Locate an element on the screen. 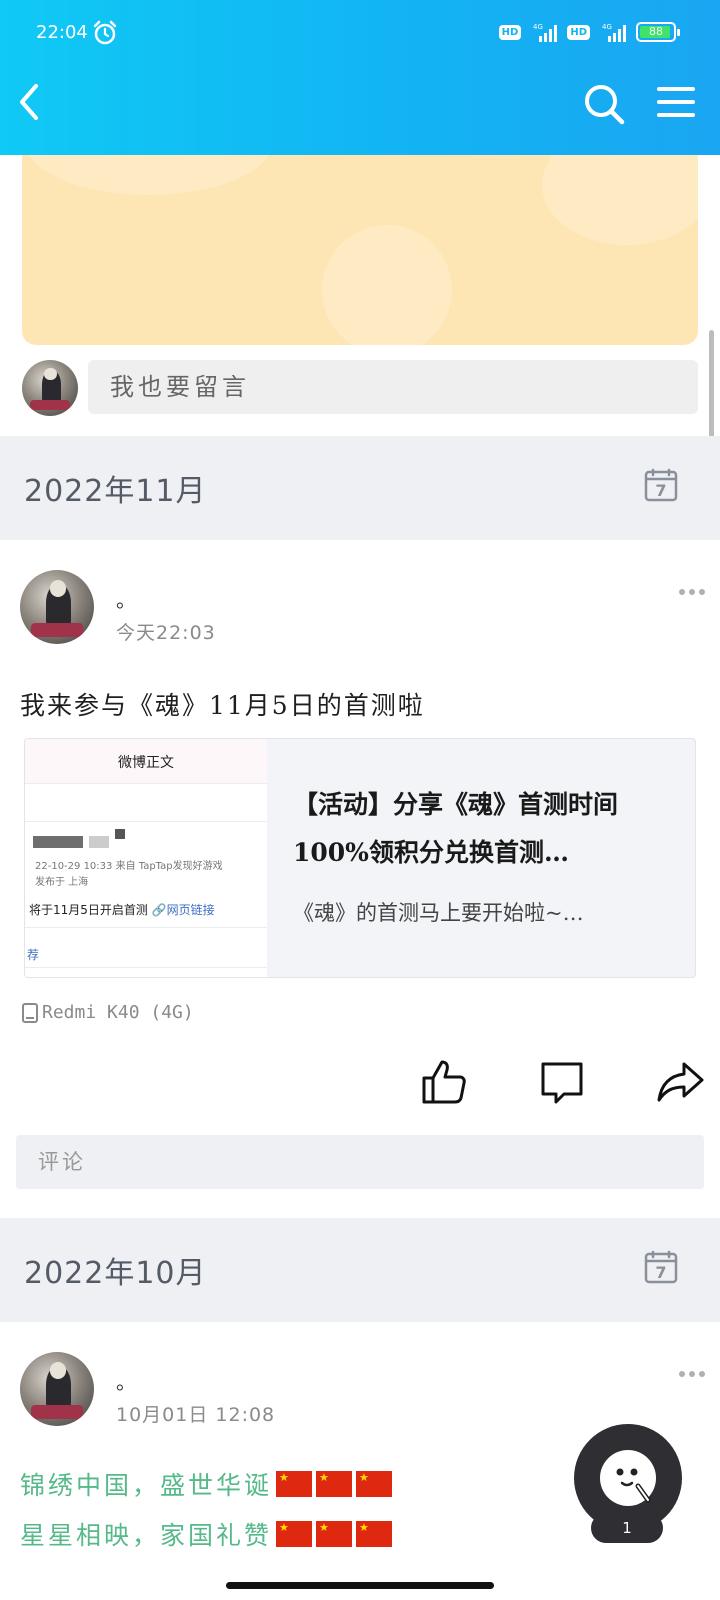  notification-count: 1 is located at coordinates (627, 1528).